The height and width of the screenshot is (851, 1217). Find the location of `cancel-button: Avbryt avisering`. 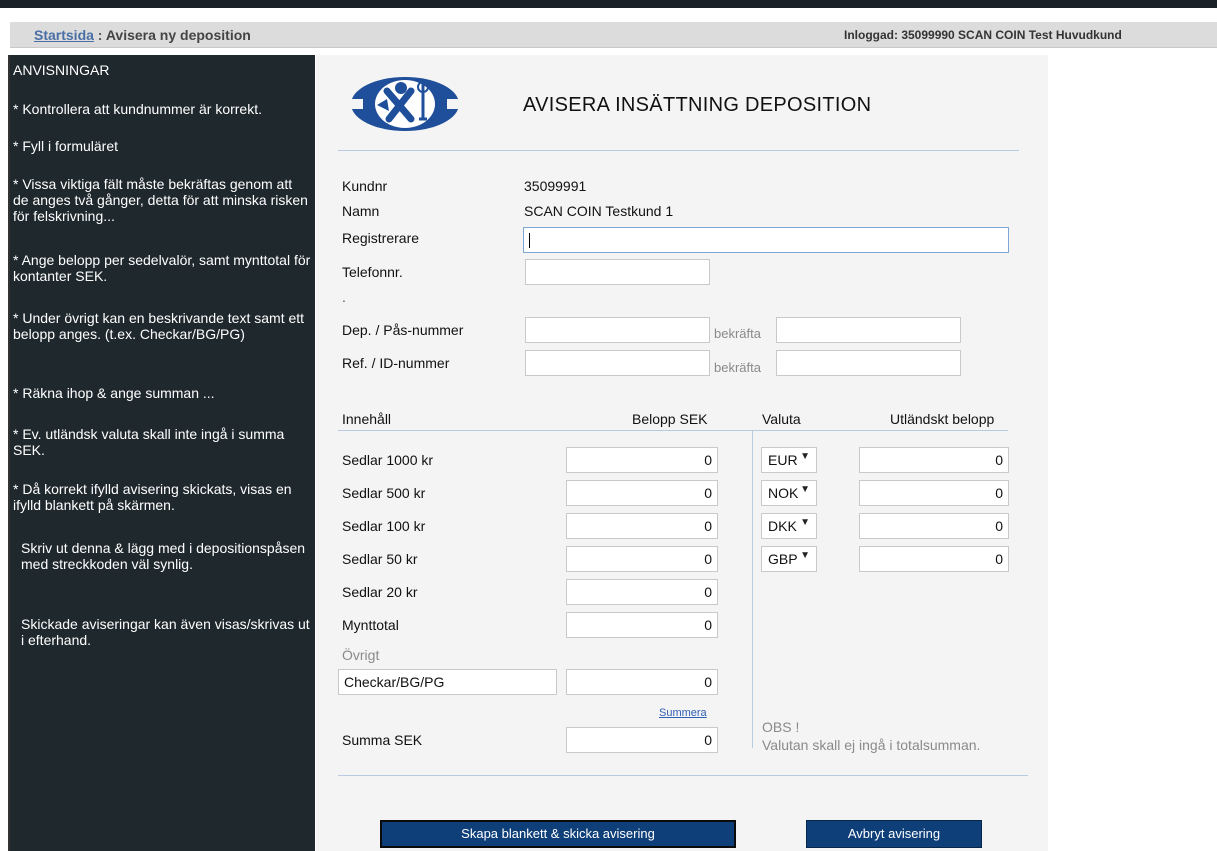

cancel-button: Avbryt avisering is located at coordinates (894, 834).